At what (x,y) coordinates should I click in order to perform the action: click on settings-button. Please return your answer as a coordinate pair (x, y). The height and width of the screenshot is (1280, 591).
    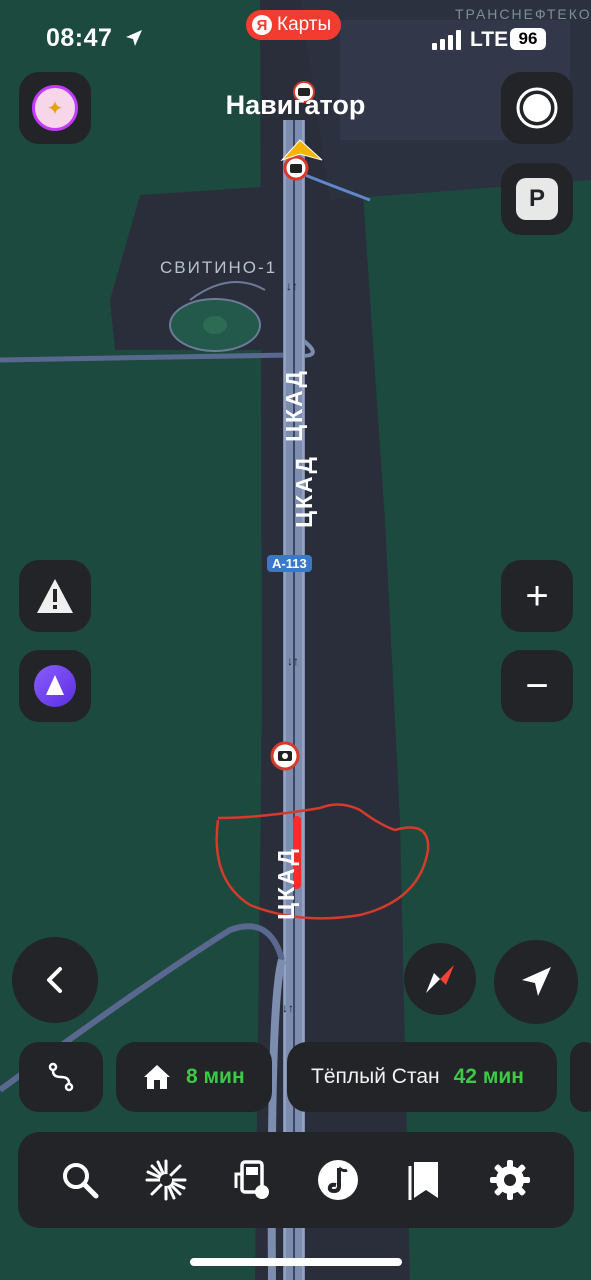
    Looking at the image, I should click on (510, 1180).